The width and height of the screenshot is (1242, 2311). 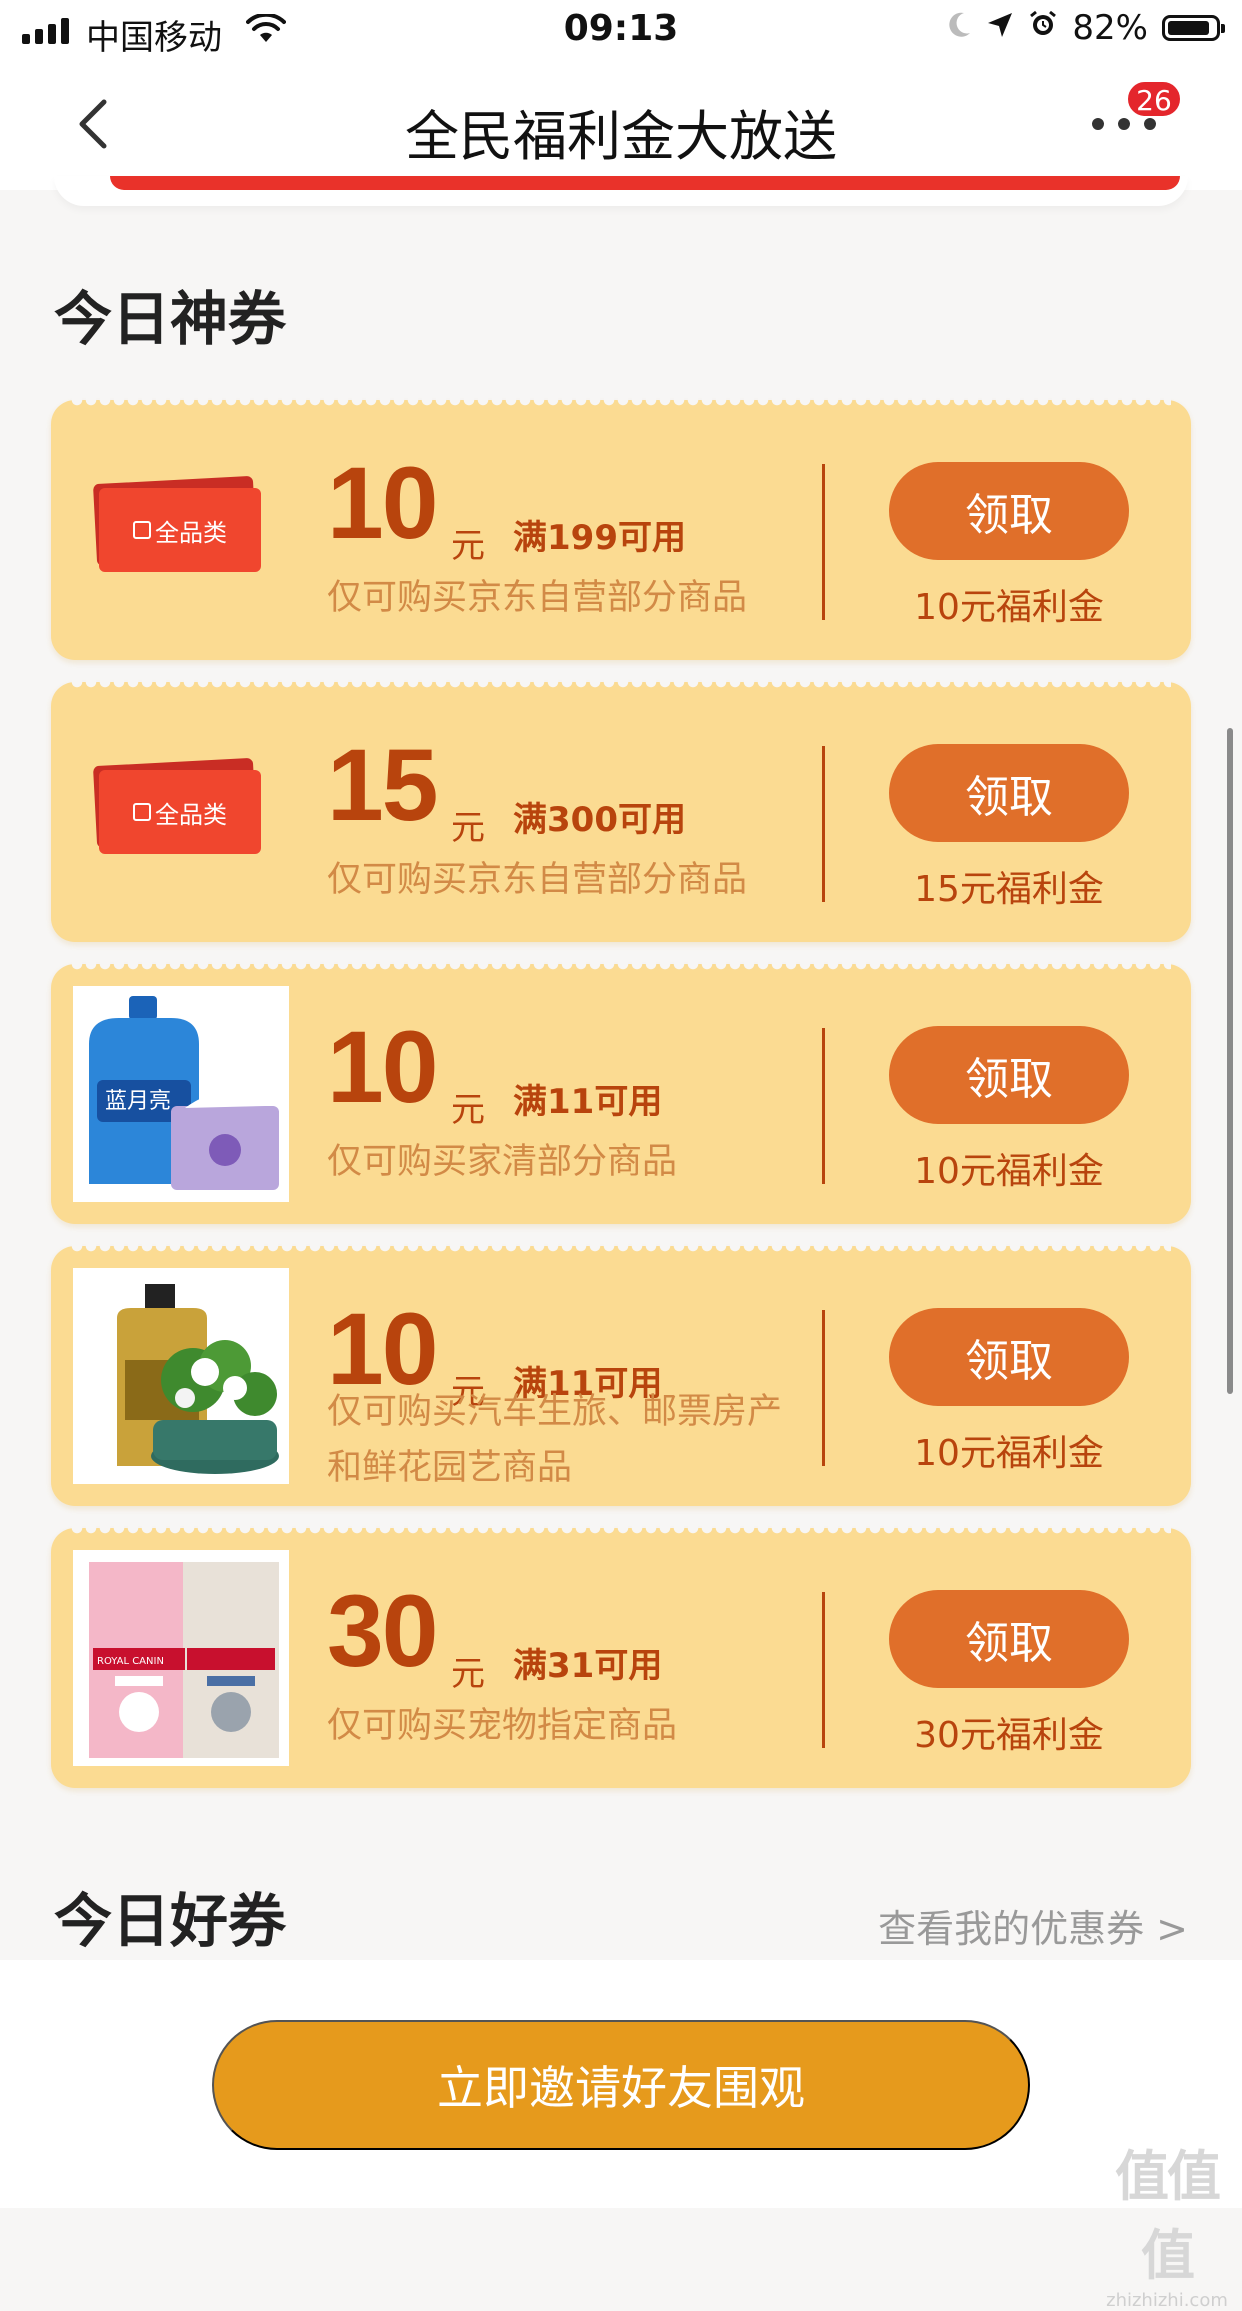 I want to click on brand-label: 蓝月亮, so click(x=138, y=1101).